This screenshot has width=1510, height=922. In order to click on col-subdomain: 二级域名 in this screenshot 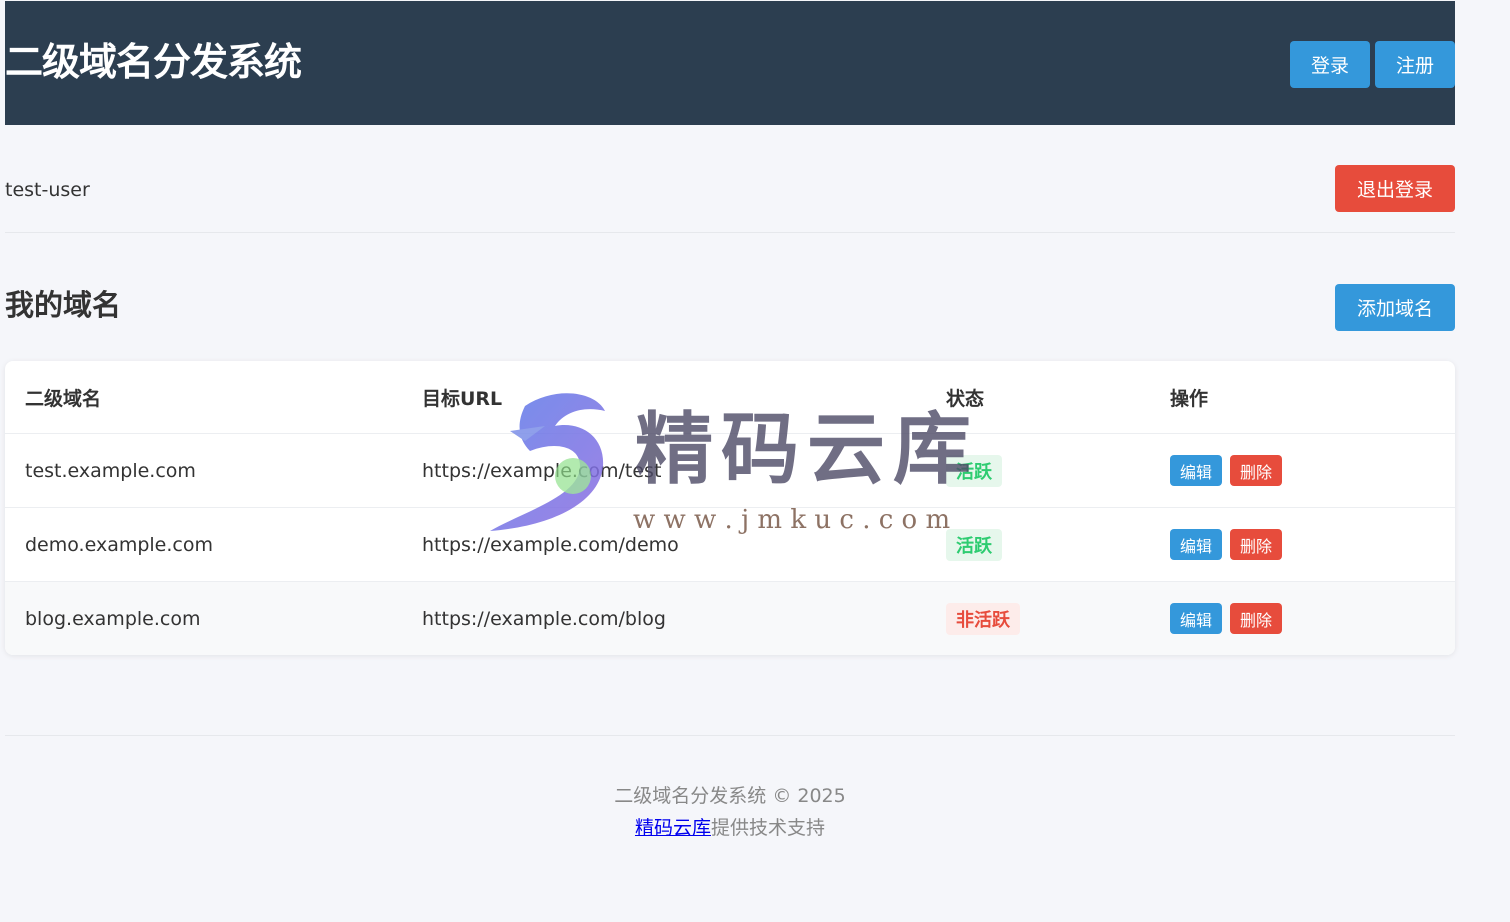, I will do `click(203, 397)`.